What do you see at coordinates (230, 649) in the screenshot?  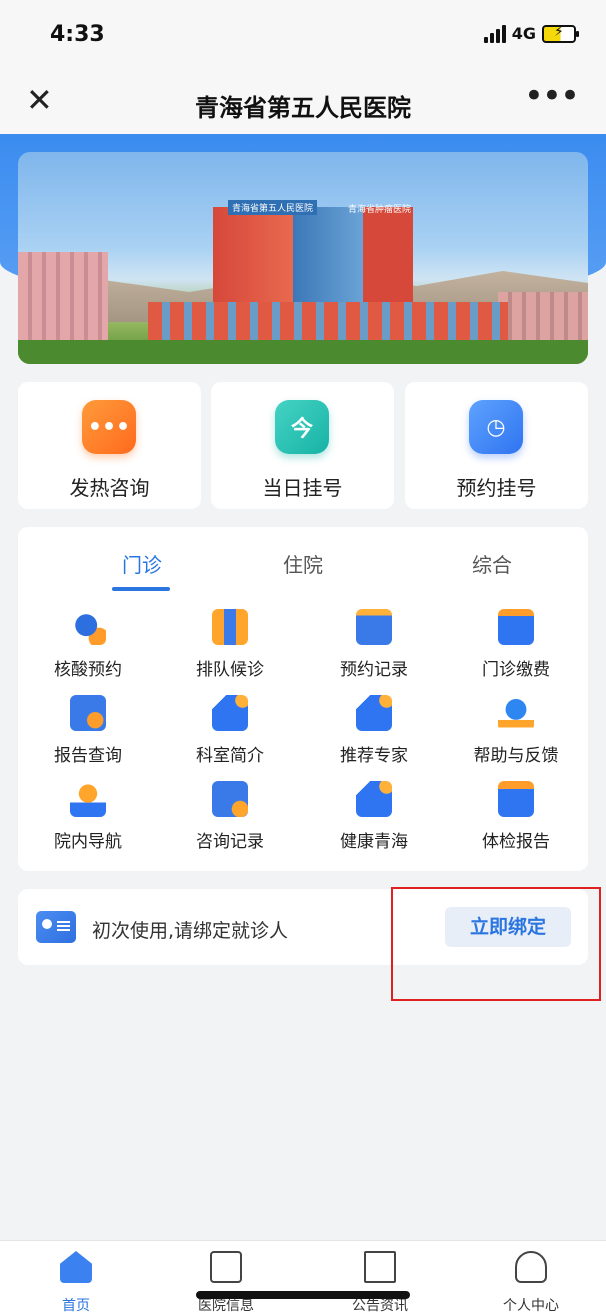 I see `service-queue: 排队候诊` at bounding box center [230, 649].